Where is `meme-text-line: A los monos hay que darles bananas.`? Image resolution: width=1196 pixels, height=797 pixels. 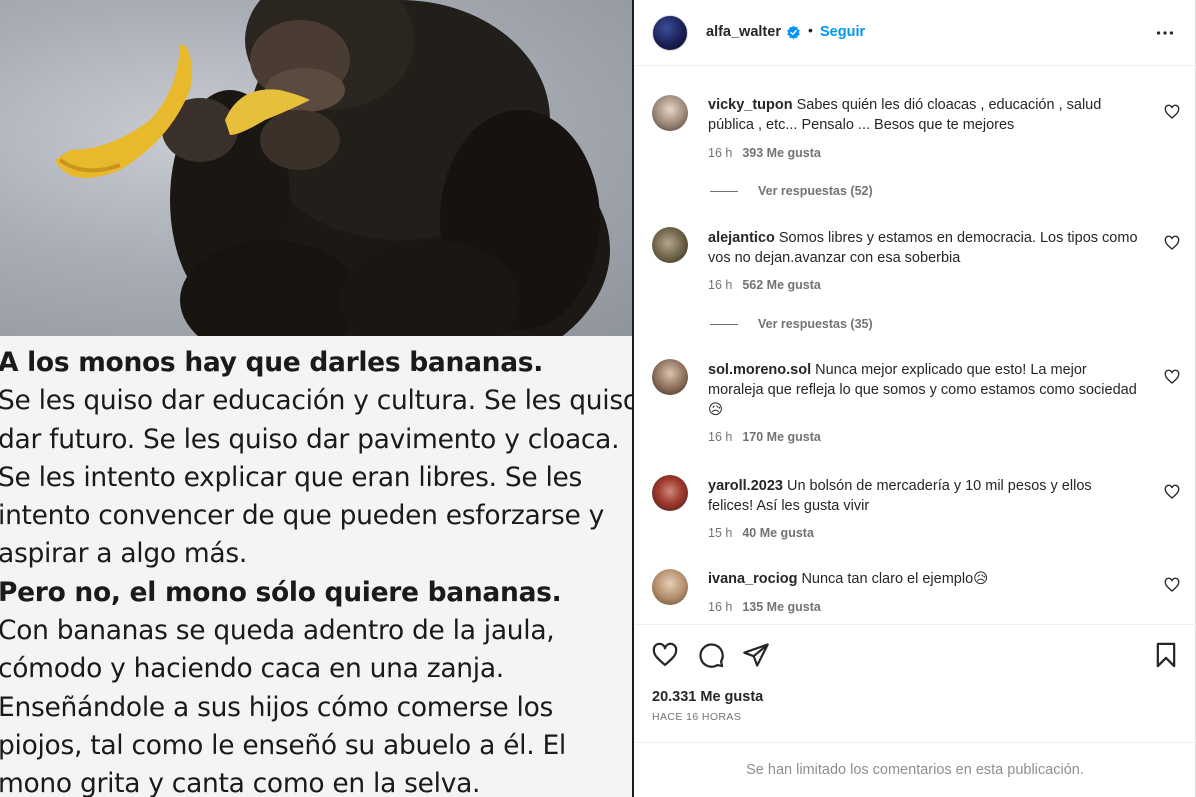
meme-text-line: A los monos hay que darles bananas. is located at coordinates (272, 362).